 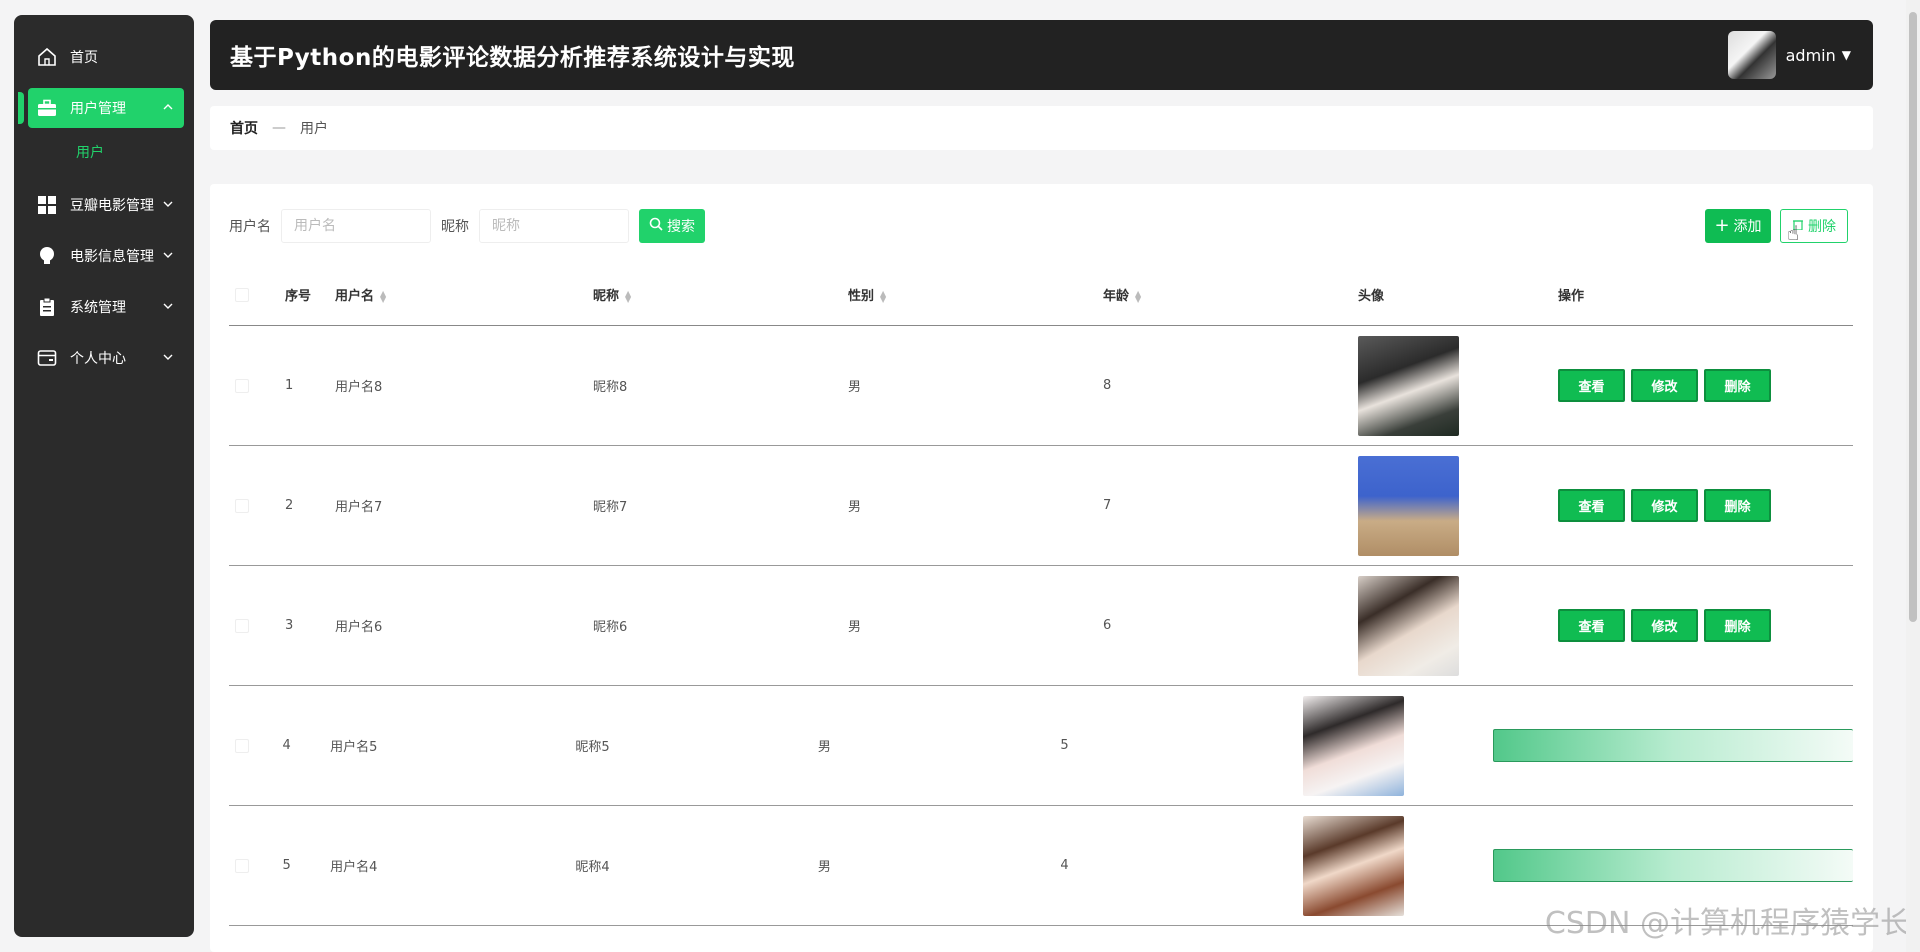 I want to click on cell-index: 4, so click(x=286, y=745).